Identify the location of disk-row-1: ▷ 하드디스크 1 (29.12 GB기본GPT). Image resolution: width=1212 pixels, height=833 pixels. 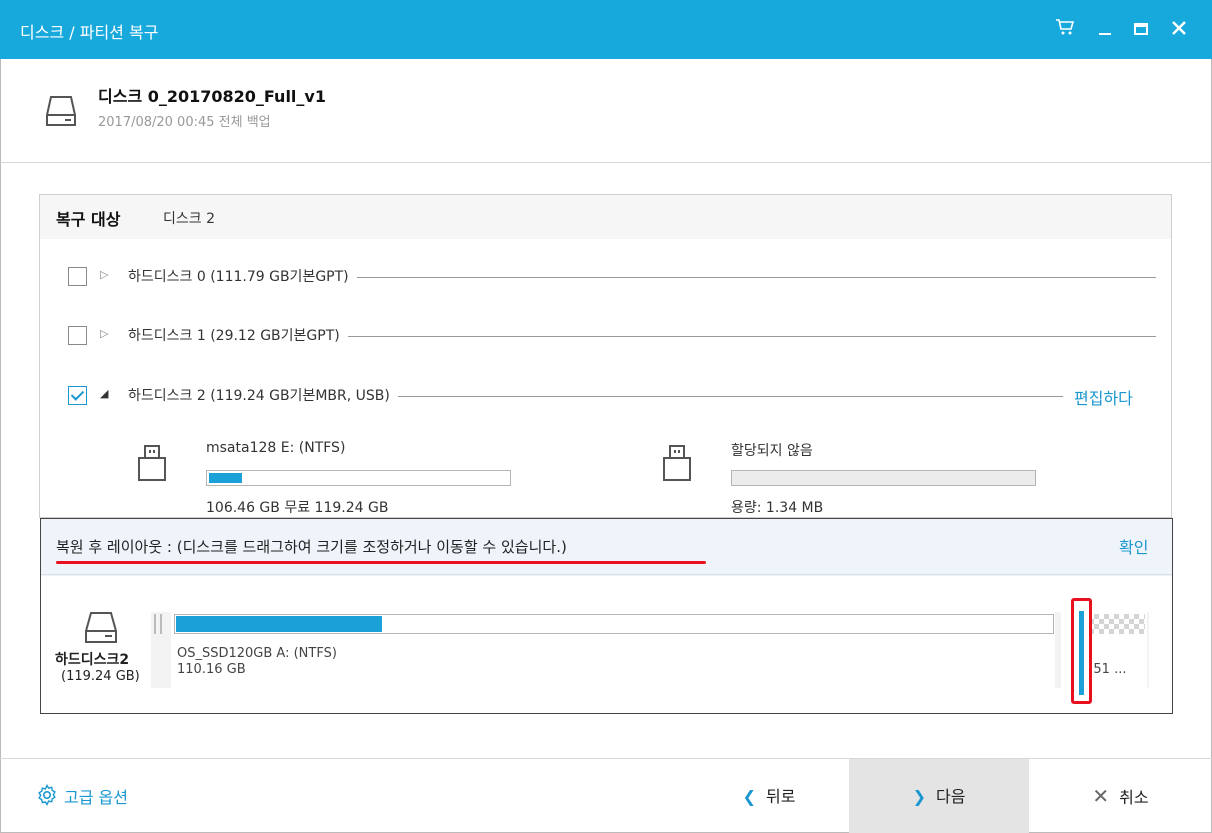
(612, 336).